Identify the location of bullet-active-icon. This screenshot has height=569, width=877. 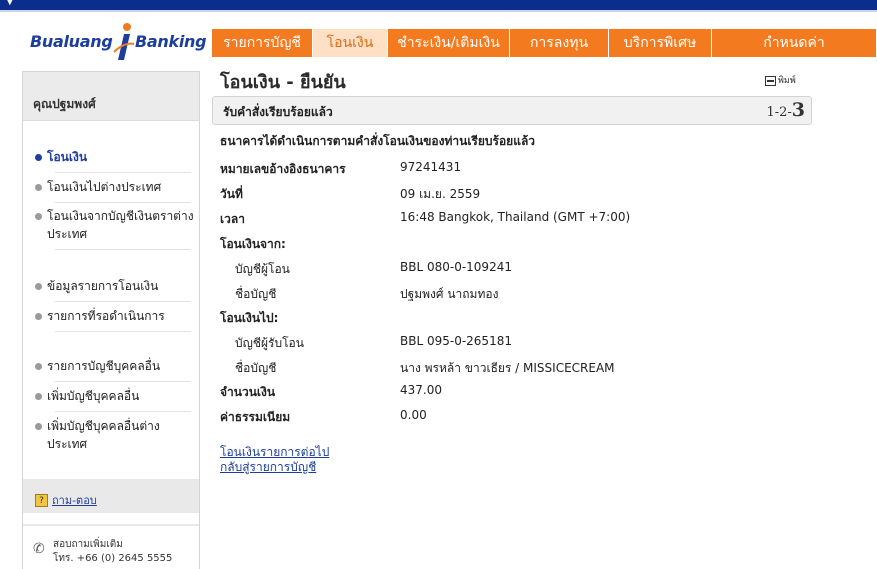
(38, 157).